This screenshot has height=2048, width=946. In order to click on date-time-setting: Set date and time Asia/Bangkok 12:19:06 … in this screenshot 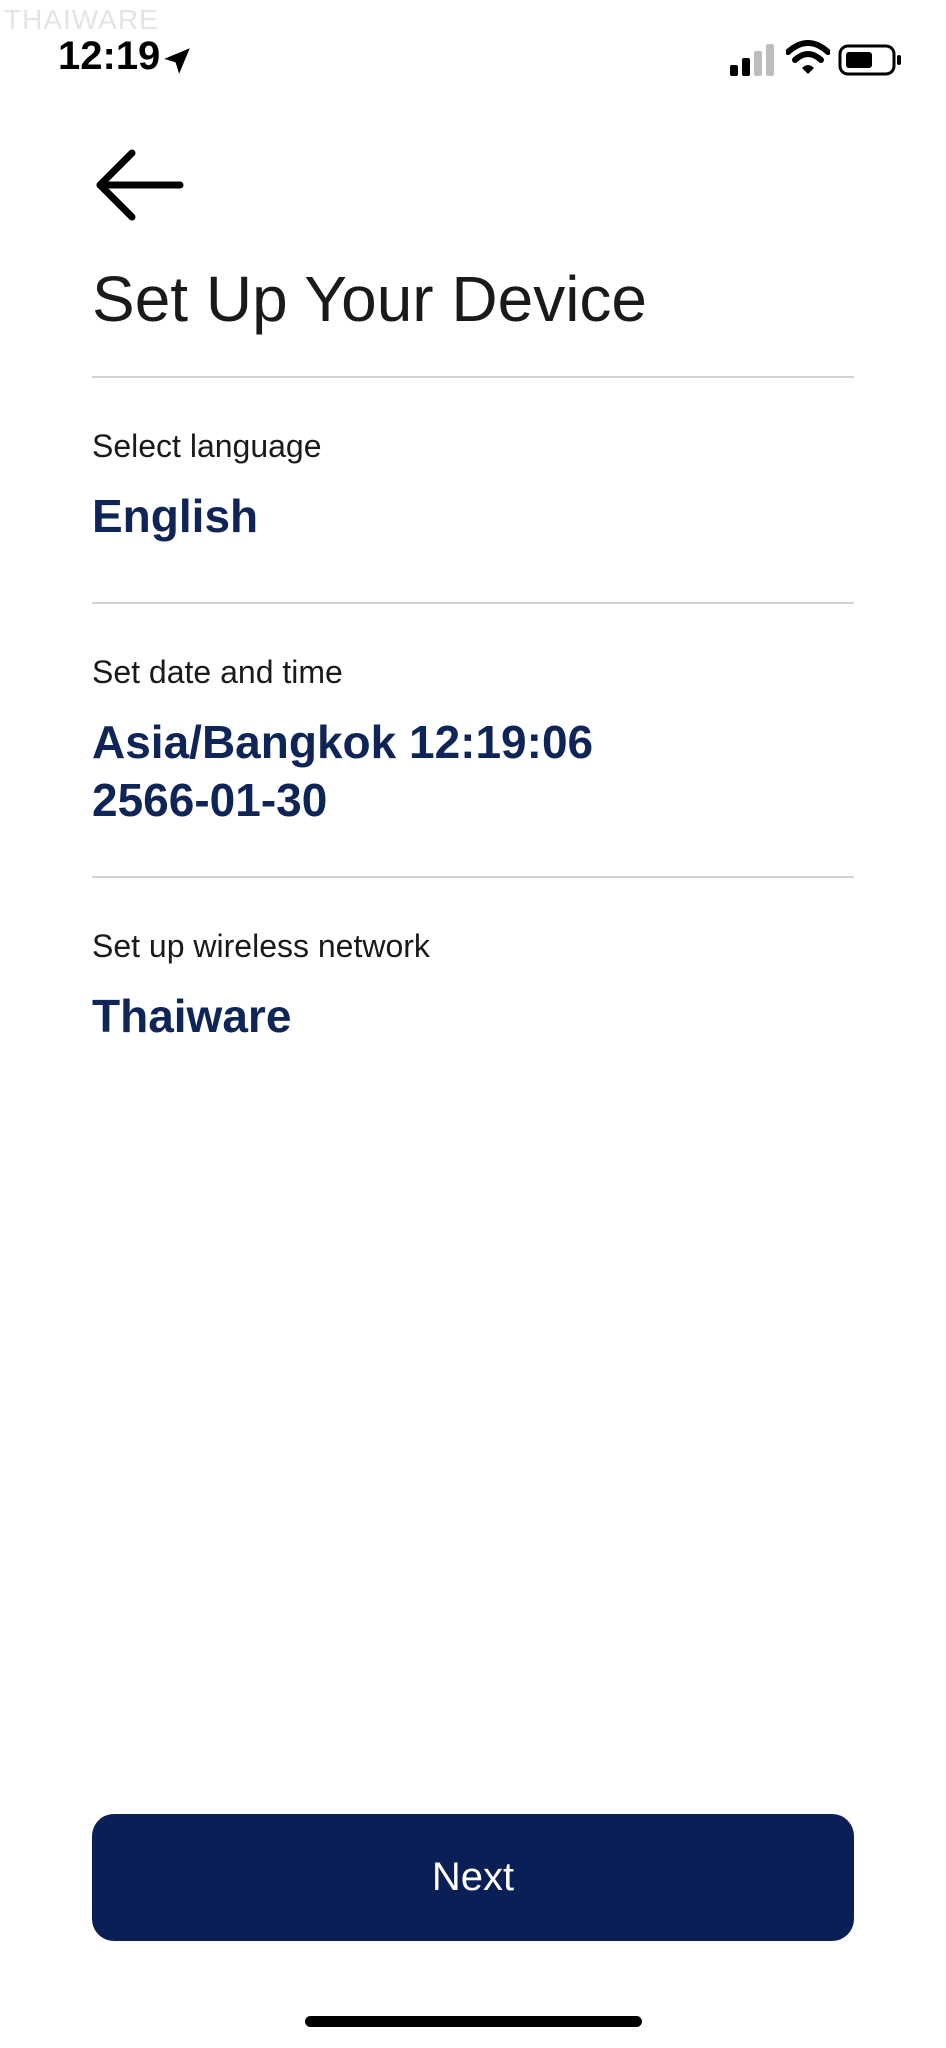, I will do `click(473, 741)`.